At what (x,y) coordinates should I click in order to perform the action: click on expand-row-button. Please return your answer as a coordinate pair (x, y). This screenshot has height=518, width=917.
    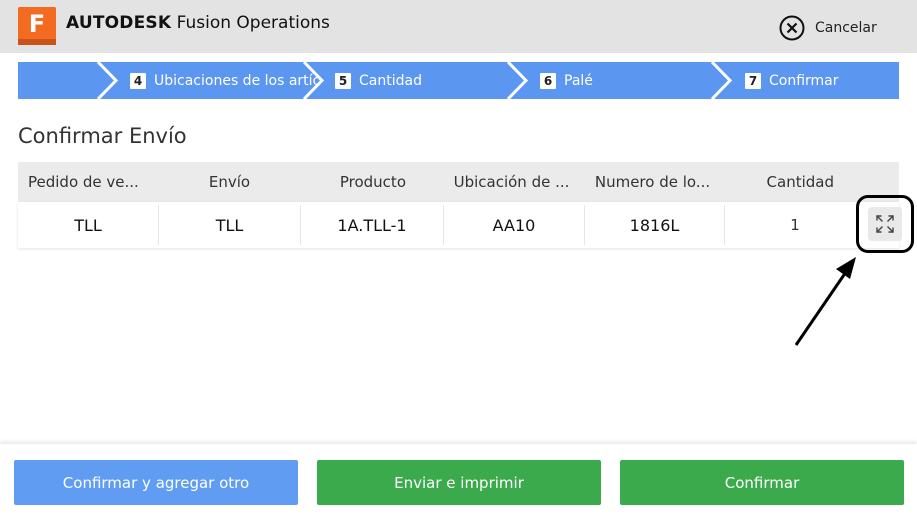
    Looking at the image, I should click on (885, 224).